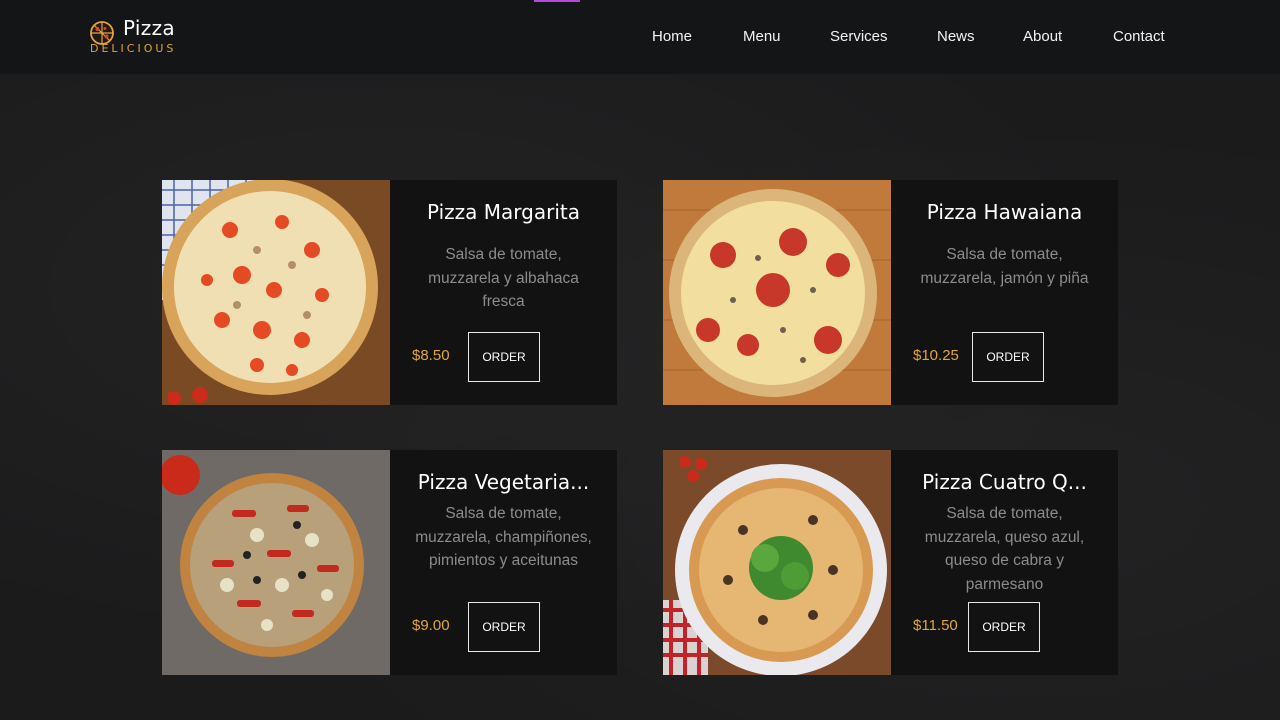 The image size is (1280, 720). Describe the element at coordinates (276, 292) in the screenshot. I see `pizza-margarita-image` at that location.